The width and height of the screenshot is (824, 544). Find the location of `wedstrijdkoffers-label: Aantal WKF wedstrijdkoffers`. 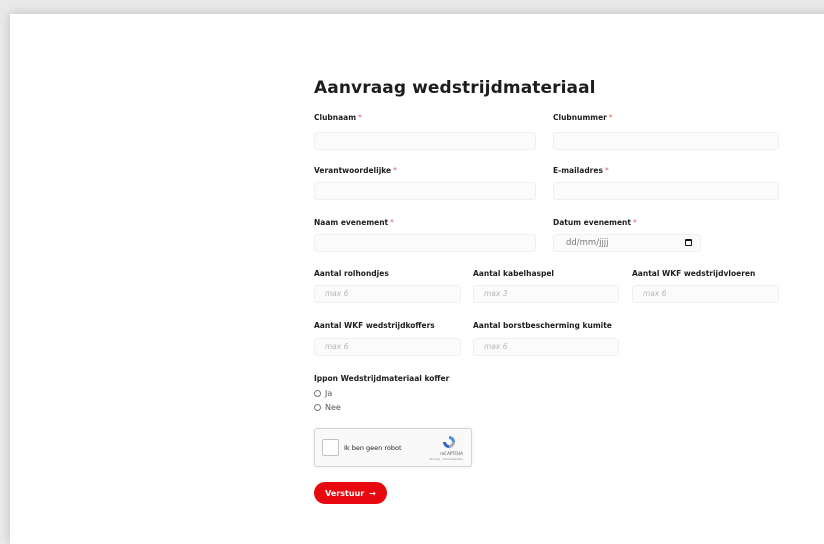

wedstrijdkoffers-label: Aantal WKF wedstrijdkoffers is located at coordinates (374, 325).